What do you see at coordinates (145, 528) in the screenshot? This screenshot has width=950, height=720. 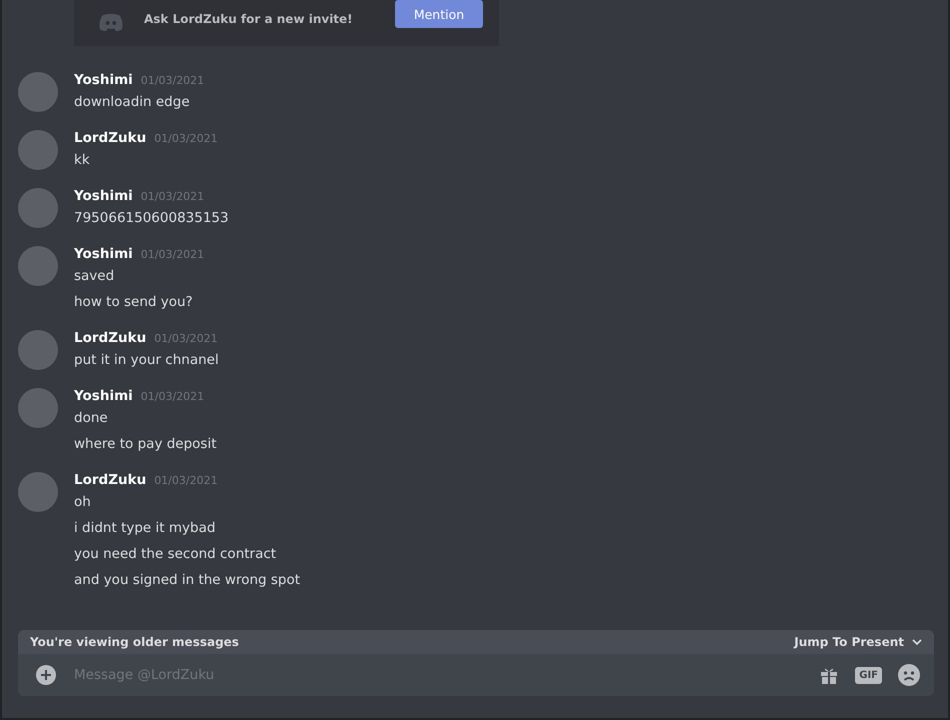 I see `message-text: i didnt type it mybad` at bounding box center [145, 528].